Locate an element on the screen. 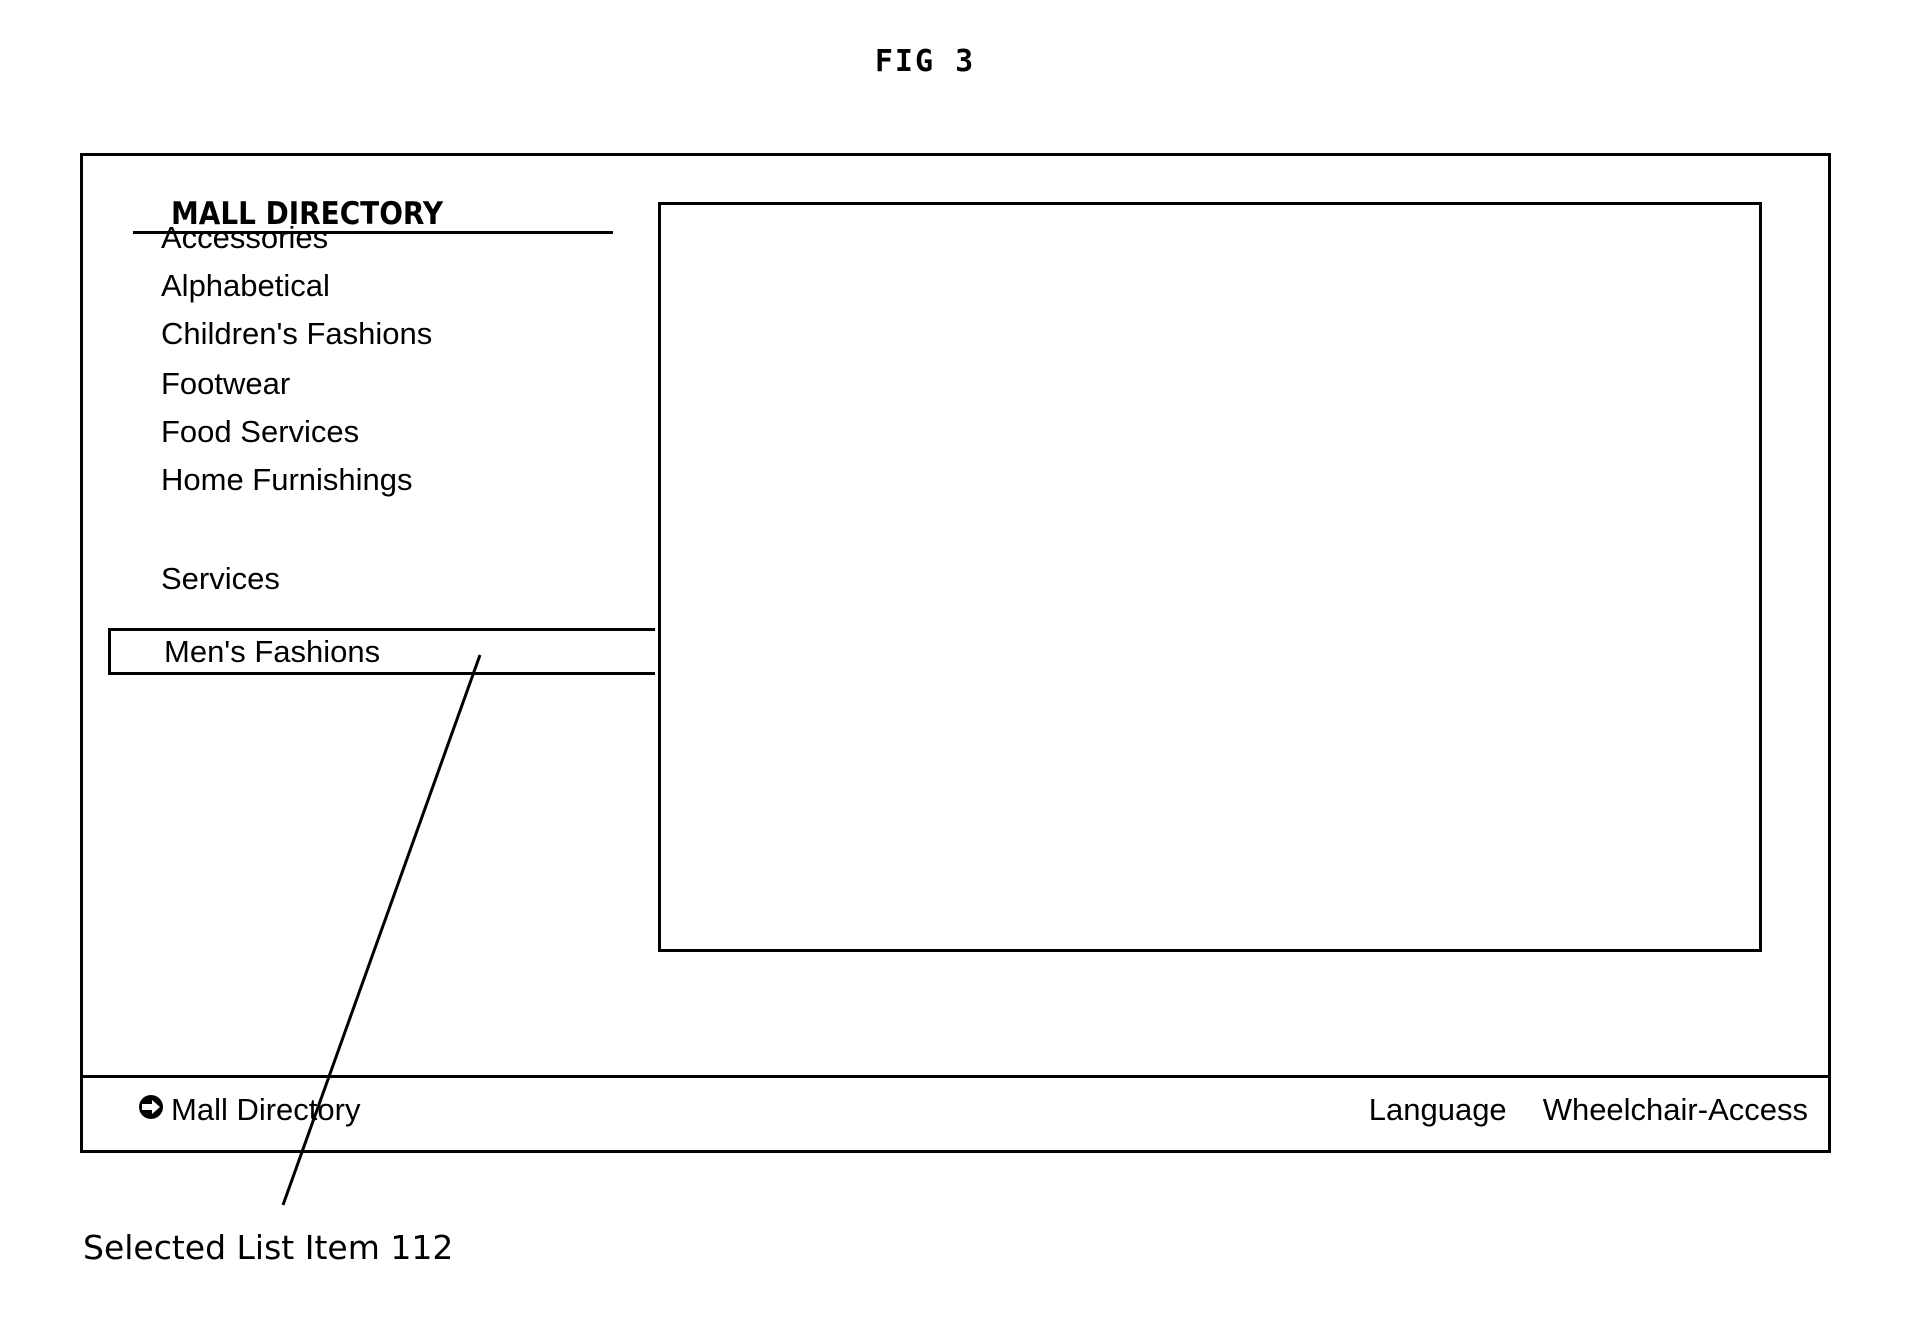 The image size is (1931, 1342). mall-directory-link: Mall Directory is located at coordinates (249, 1110).